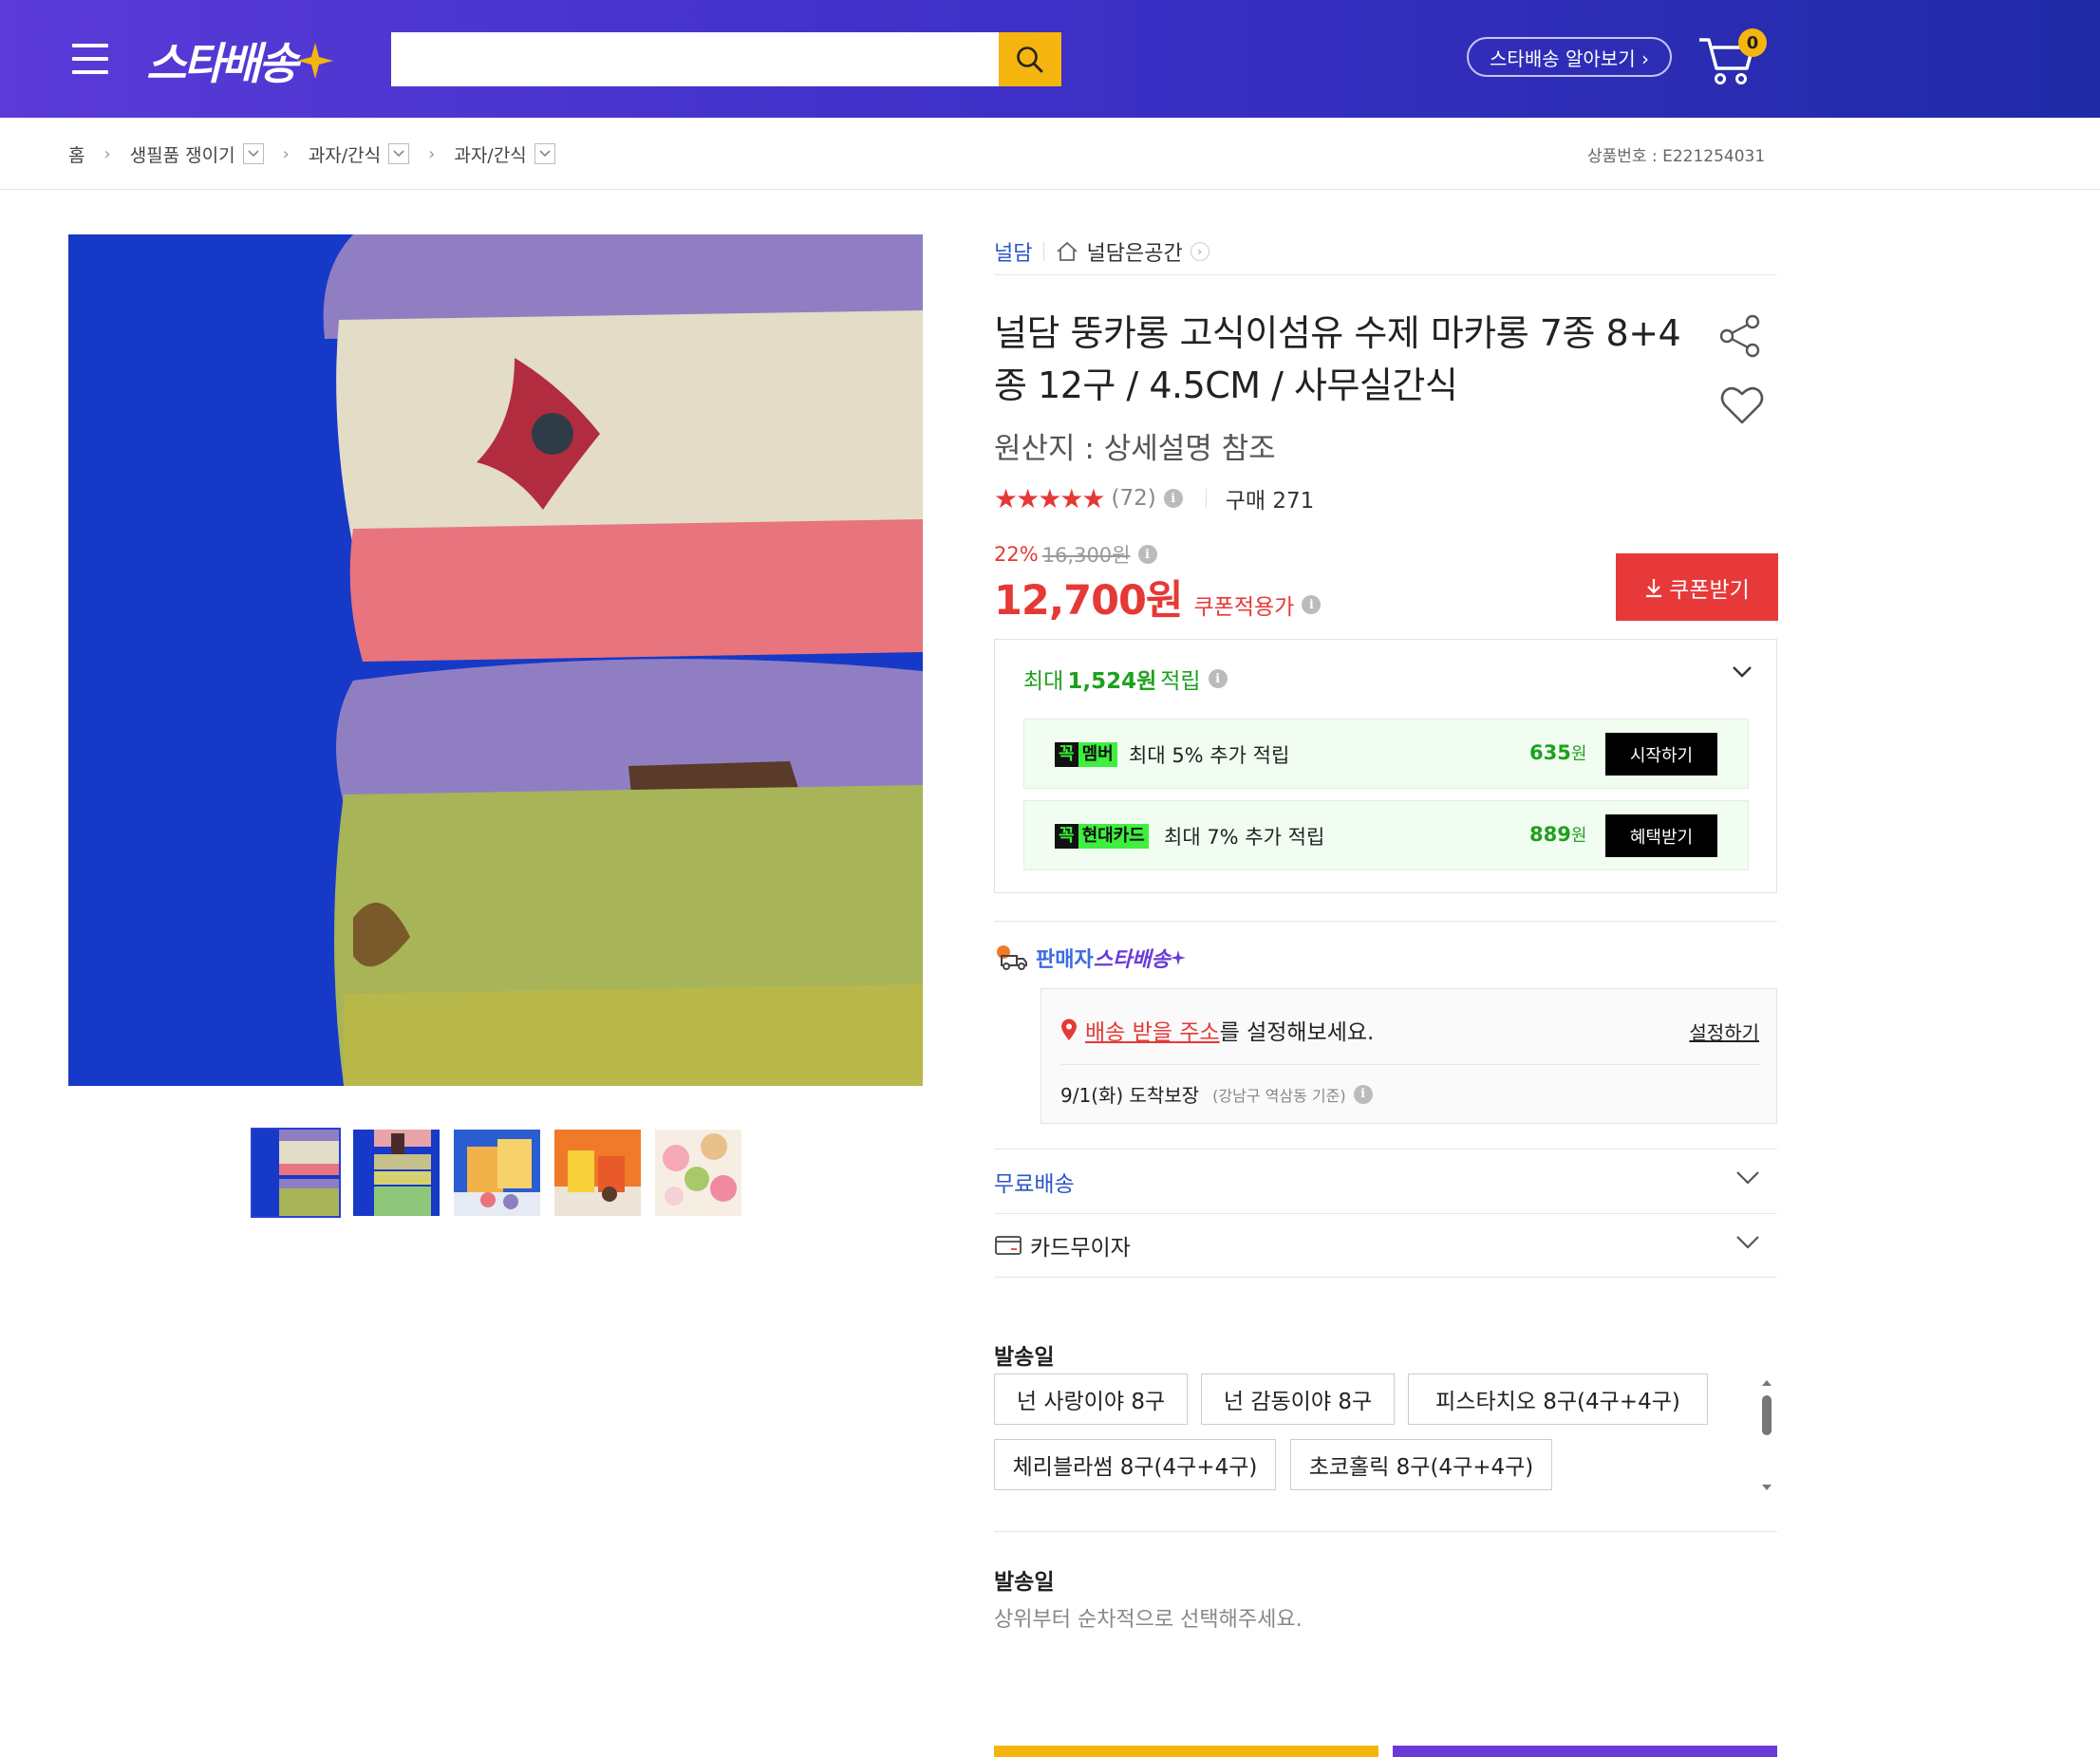 The height and width of the screenshot is (1757, 2100). What do you see at coordinates (182, 155) in the screenshot?
I see `breadcrumb-label: 생필품 쟁이기` at bounding box center [182, 155].